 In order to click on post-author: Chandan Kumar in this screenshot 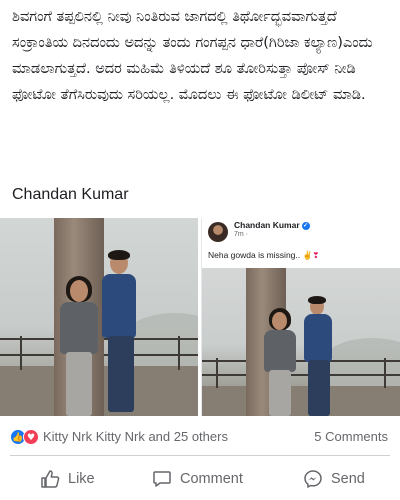, I will do `click(70, 195)`.